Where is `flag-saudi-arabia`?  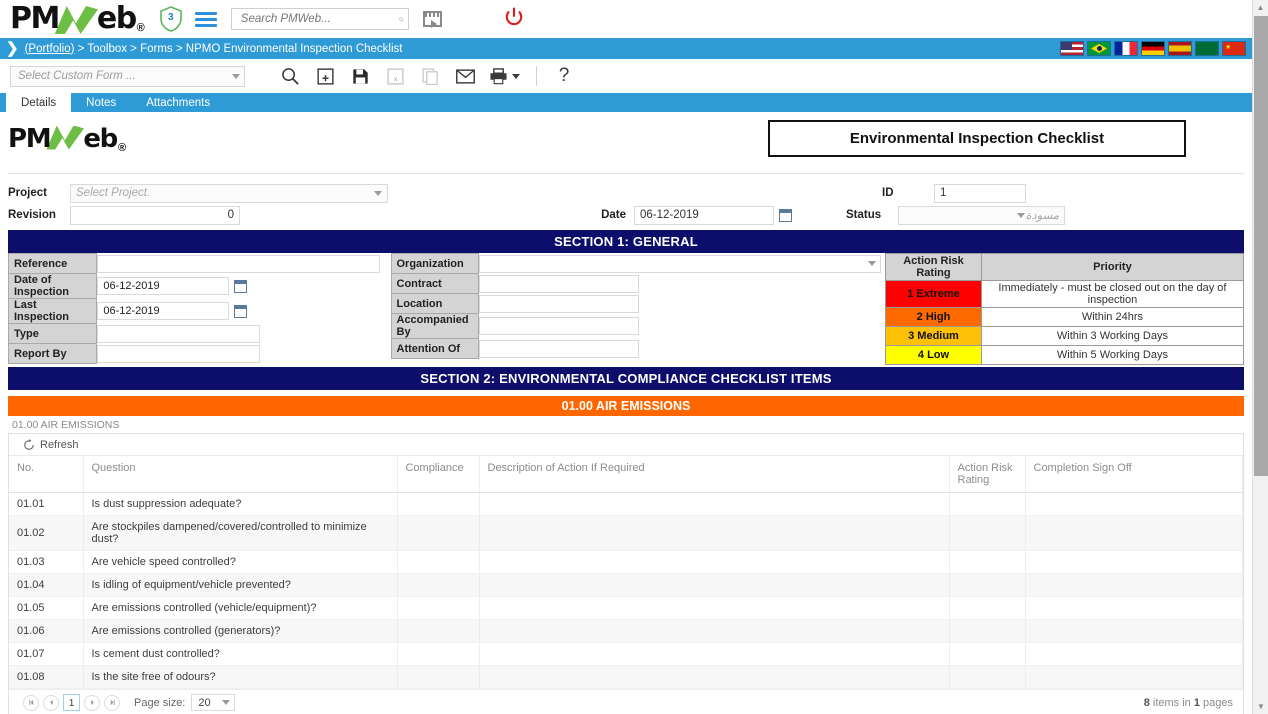 flag-saudi-arabia is located at coordinates (1207, 48).